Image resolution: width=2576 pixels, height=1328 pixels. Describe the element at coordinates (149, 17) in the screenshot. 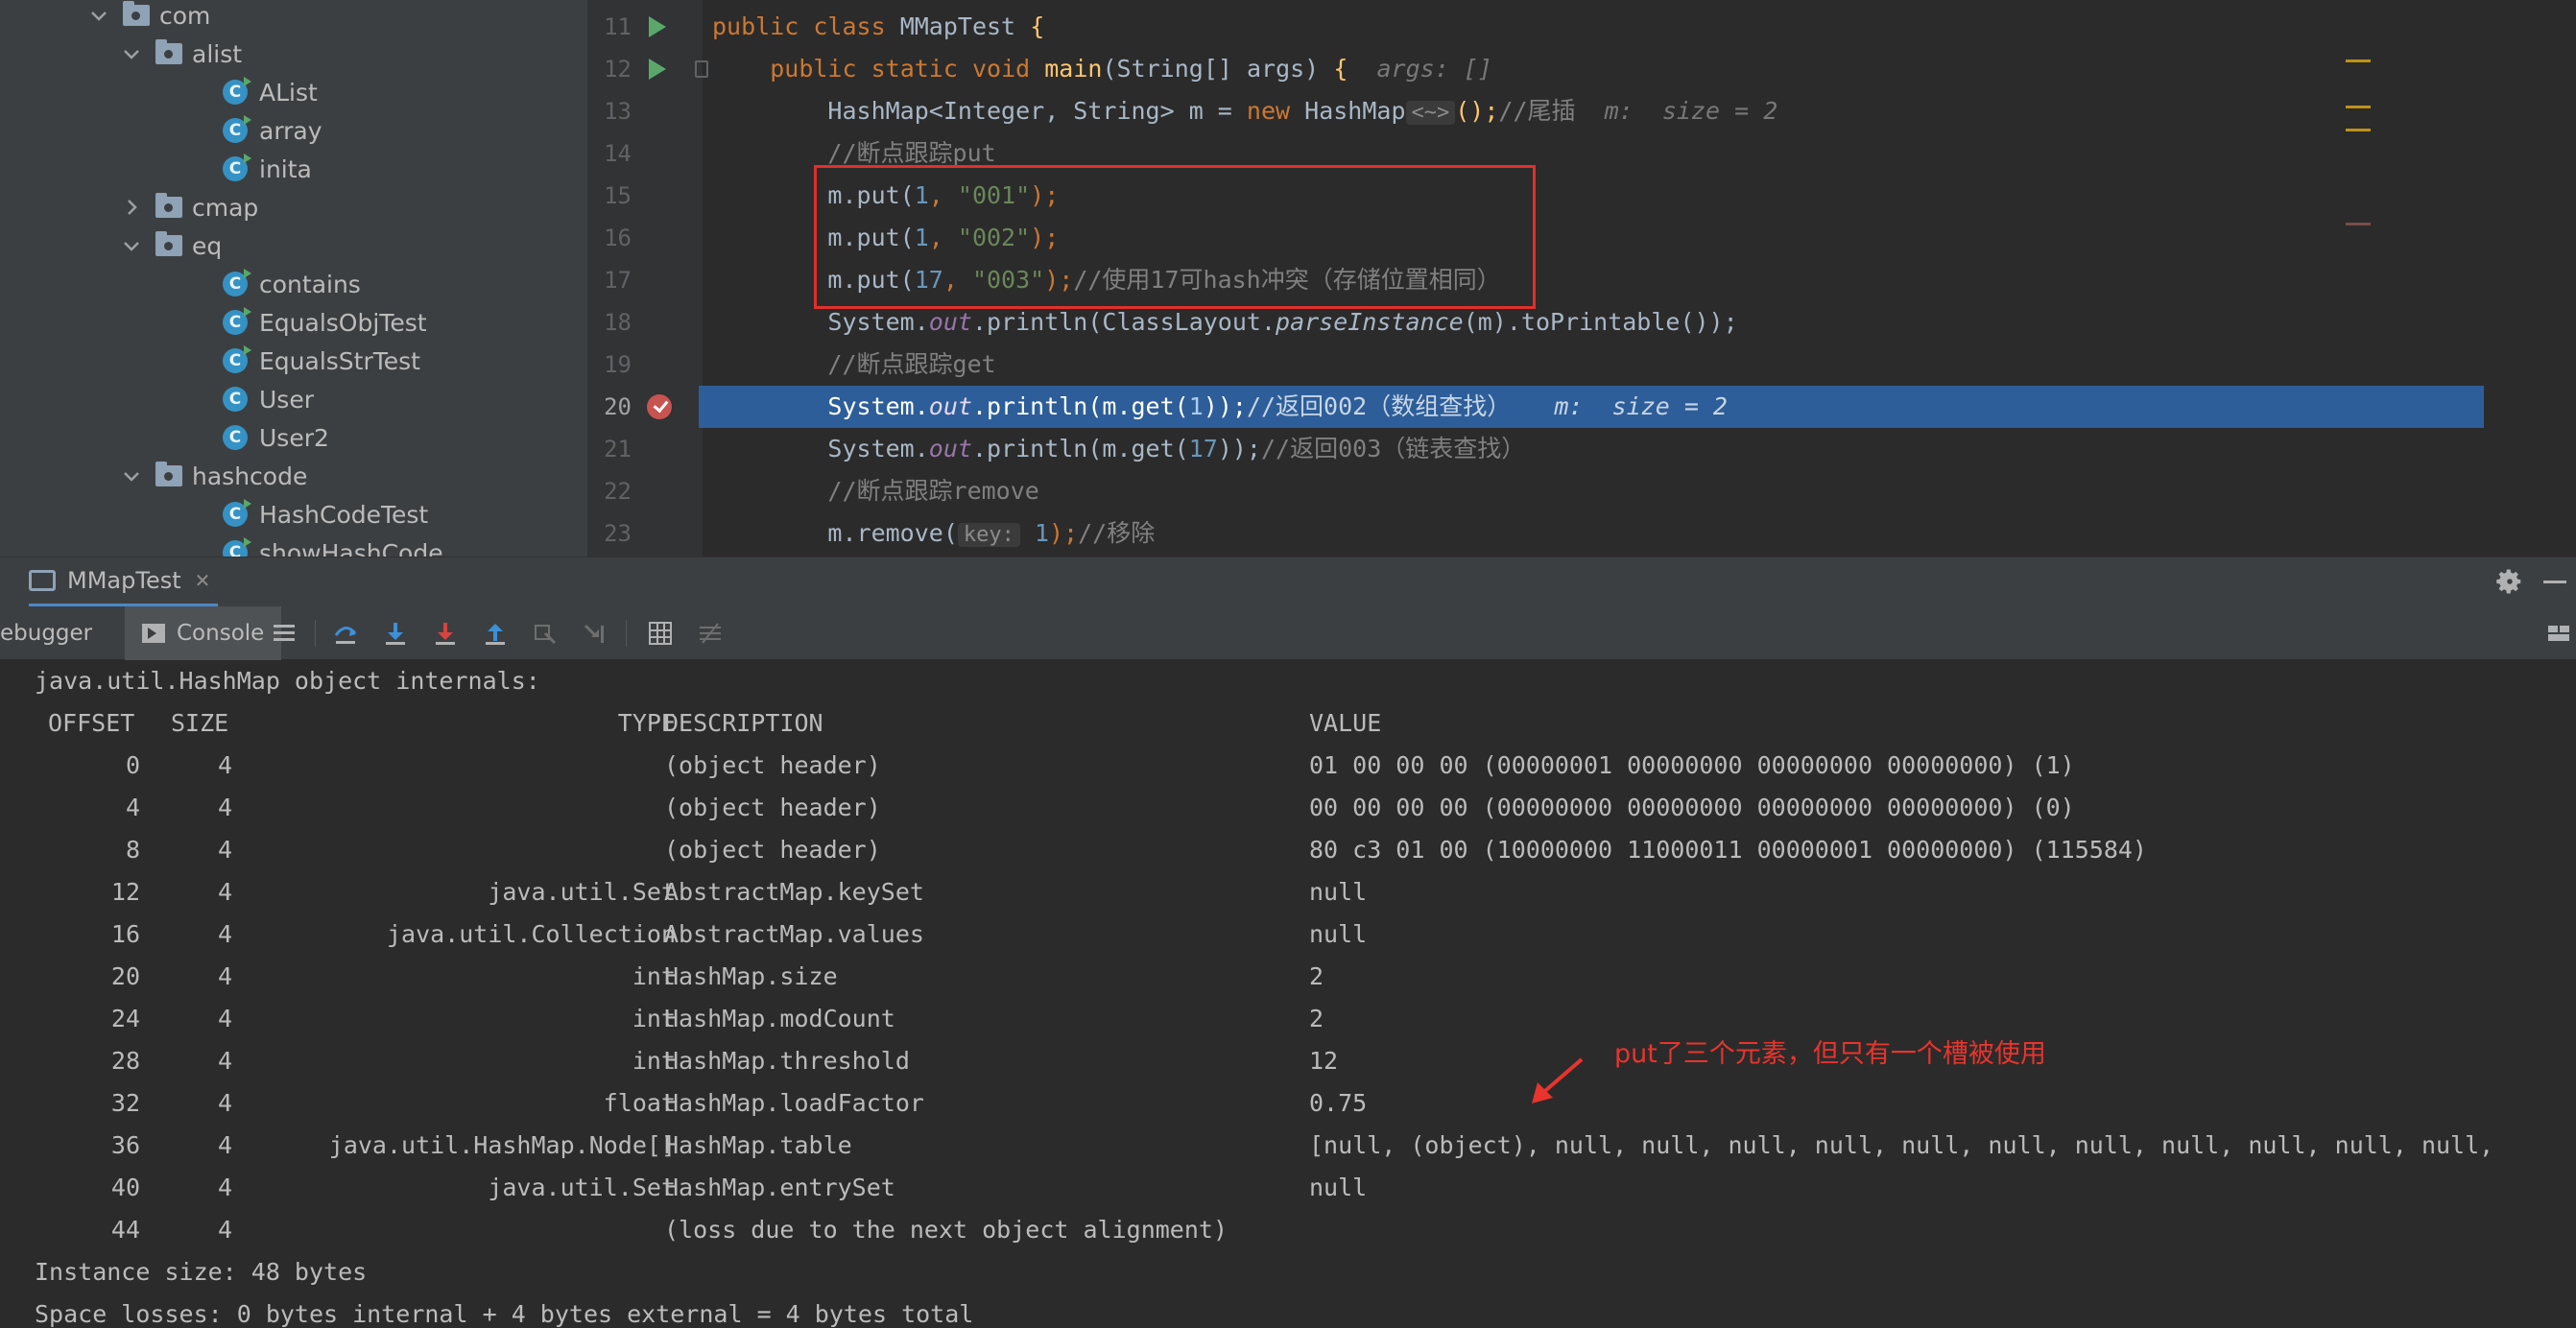

I see `tree-folder-com: com` at that location.